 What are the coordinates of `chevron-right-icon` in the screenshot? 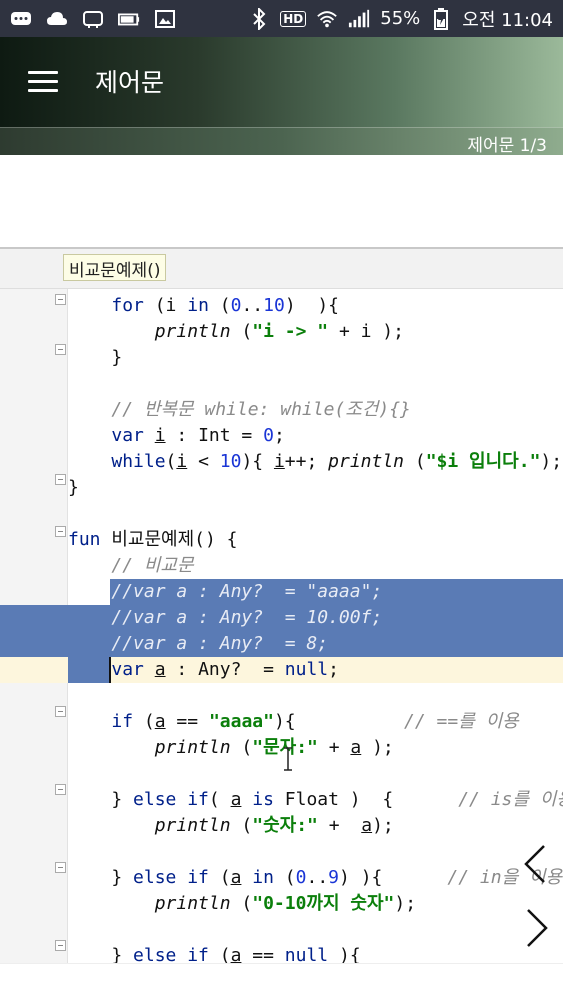 It's located at (537, 928).